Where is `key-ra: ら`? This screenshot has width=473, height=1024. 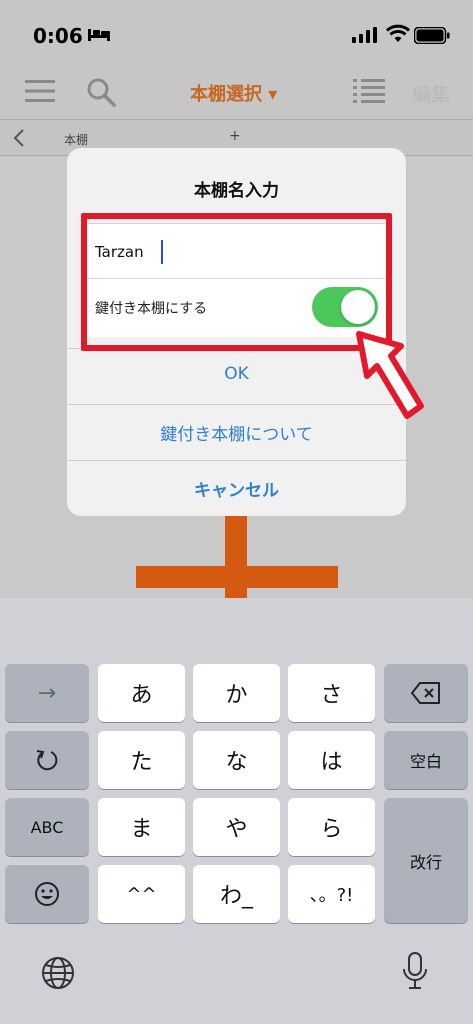 key-ra: ら is located at coordinates (331, 827).